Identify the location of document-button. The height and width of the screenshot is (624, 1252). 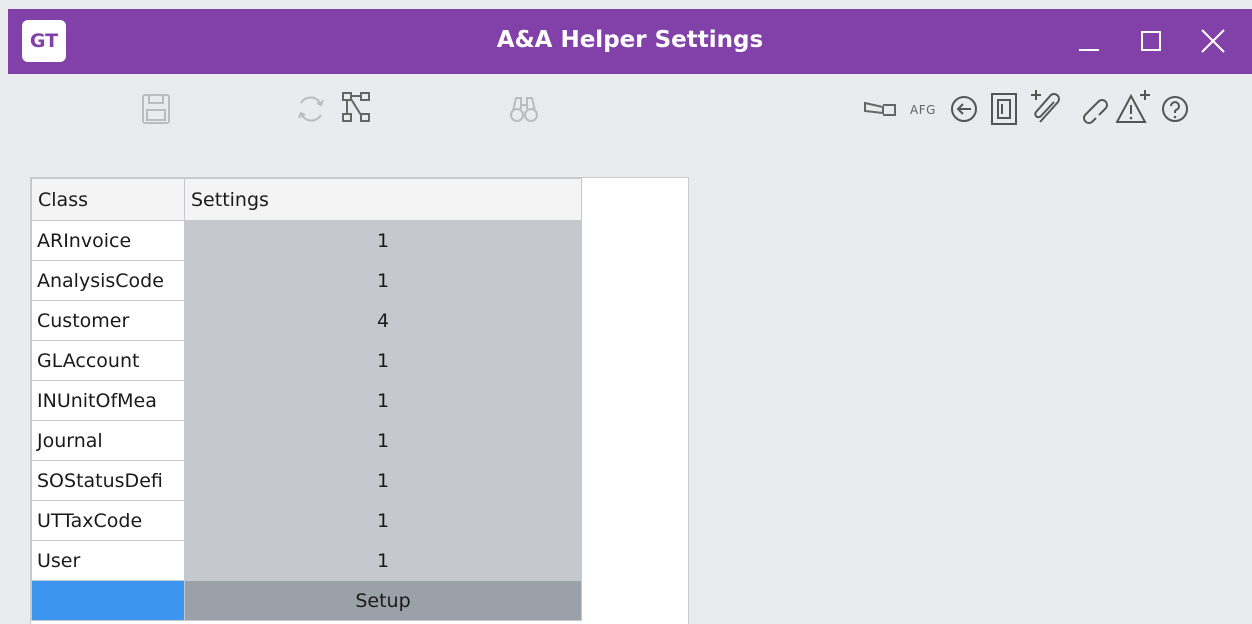
(1004, 109).